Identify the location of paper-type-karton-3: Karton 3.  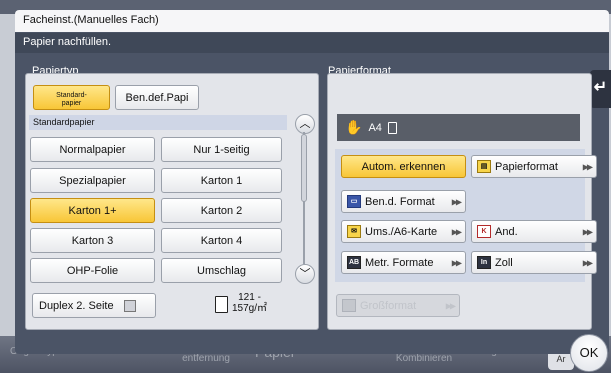
(92, 240).